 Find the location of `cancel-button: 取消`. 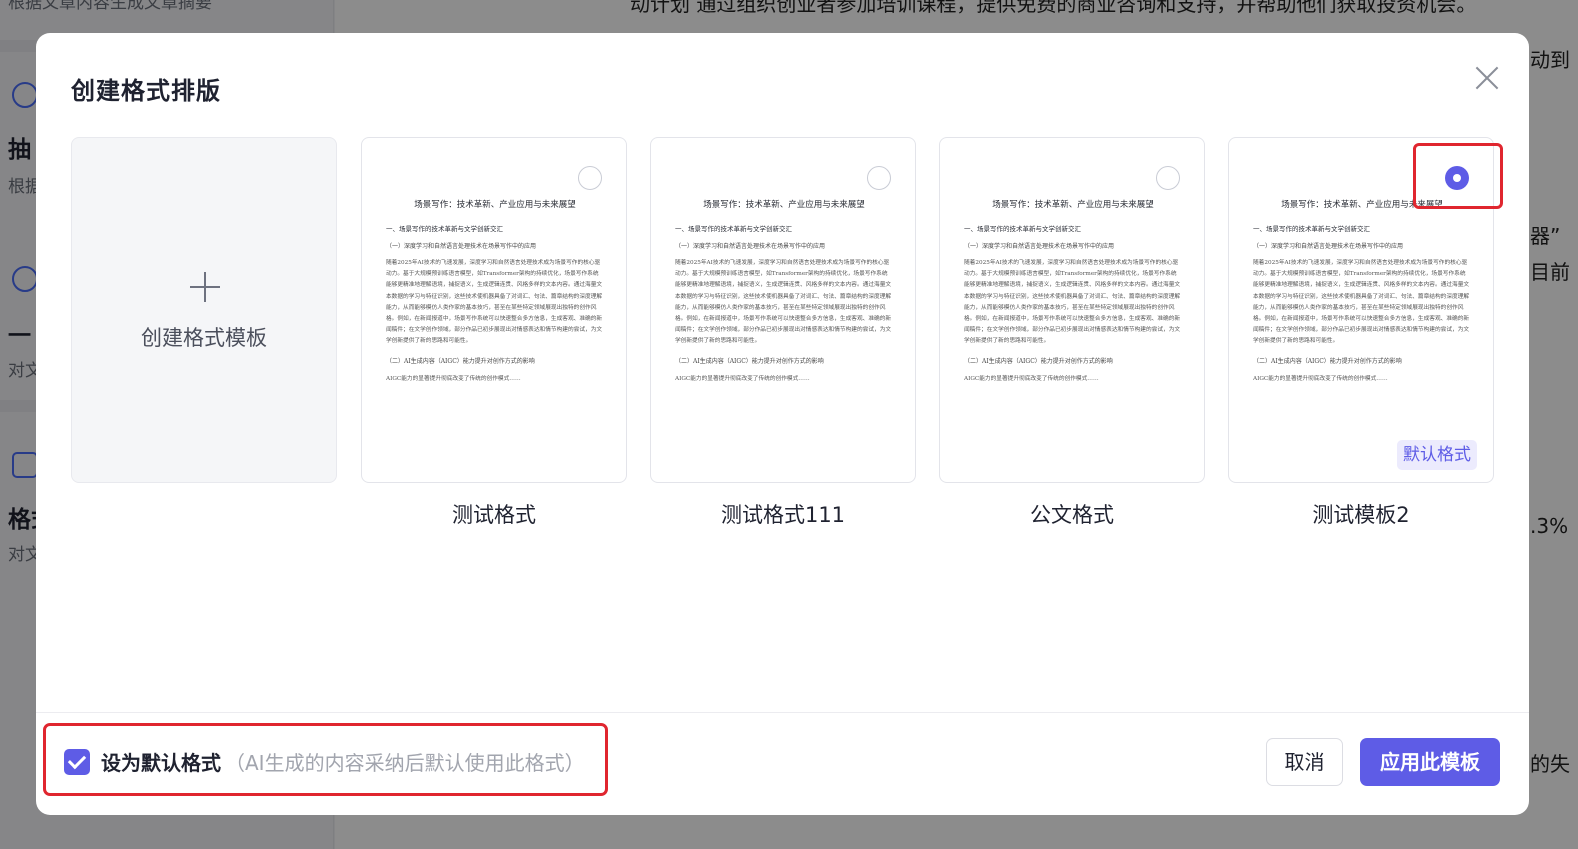

cancel-button: 取消 is located at coordinates (1304, 762).